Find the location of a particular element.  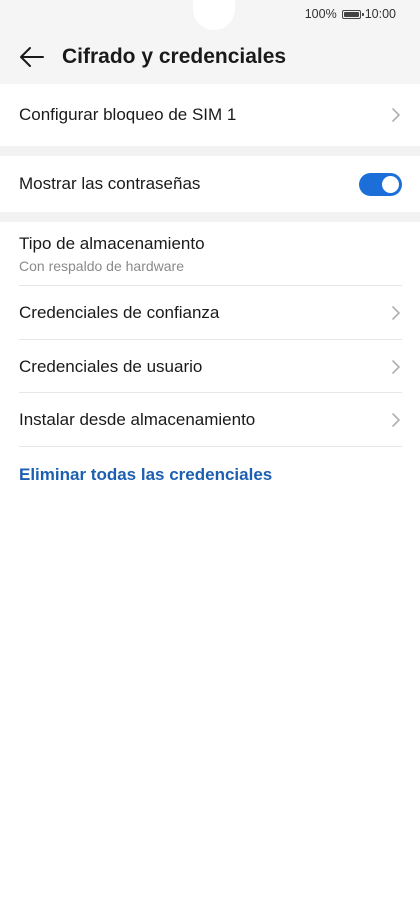

clear-credentials-row: Eliminar todas las credenciales is located at coordinates (210, 475).